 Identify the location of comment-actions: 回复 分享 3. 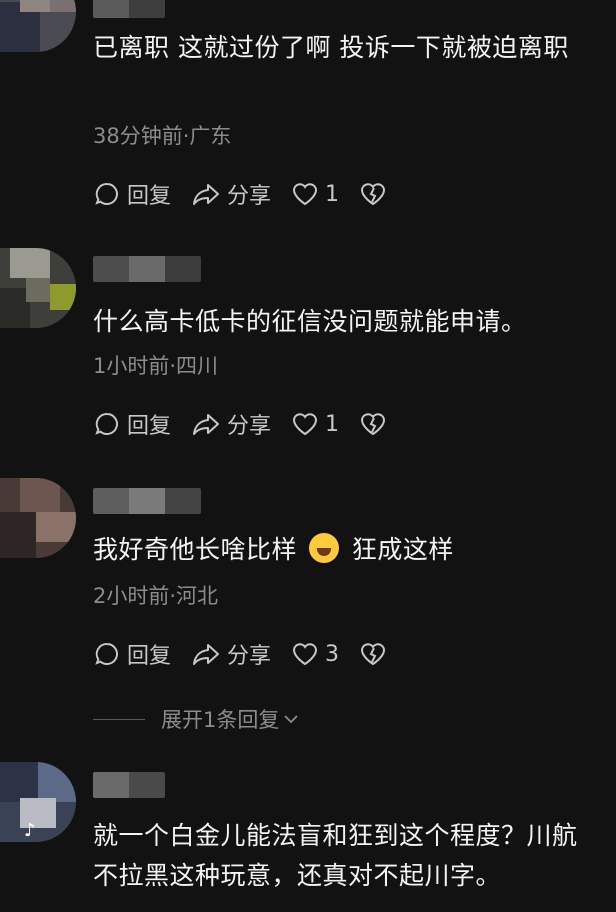
(253, 654).